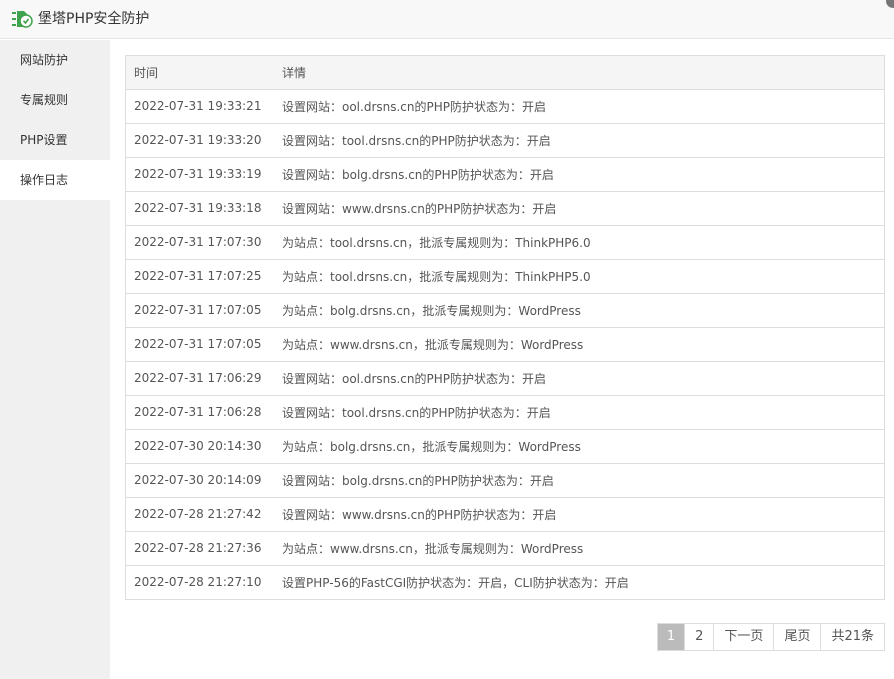 The height and width of the screenshot is (679, 894). Describe the element at coordinates (198, 446) in the screenshot. I see `time-cell: 2022-07-30 20:14:30` at that location.